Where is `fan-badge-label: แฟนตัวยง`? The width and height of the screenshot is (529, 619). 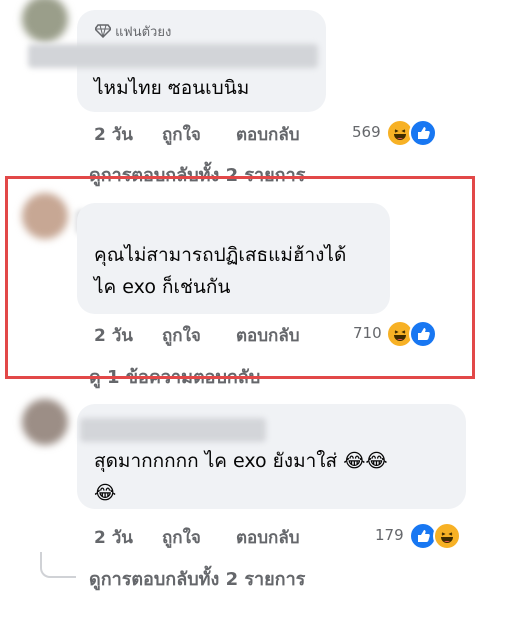
fan-badge-label: แฟนตัวยง is located at coordinates (143, 32).